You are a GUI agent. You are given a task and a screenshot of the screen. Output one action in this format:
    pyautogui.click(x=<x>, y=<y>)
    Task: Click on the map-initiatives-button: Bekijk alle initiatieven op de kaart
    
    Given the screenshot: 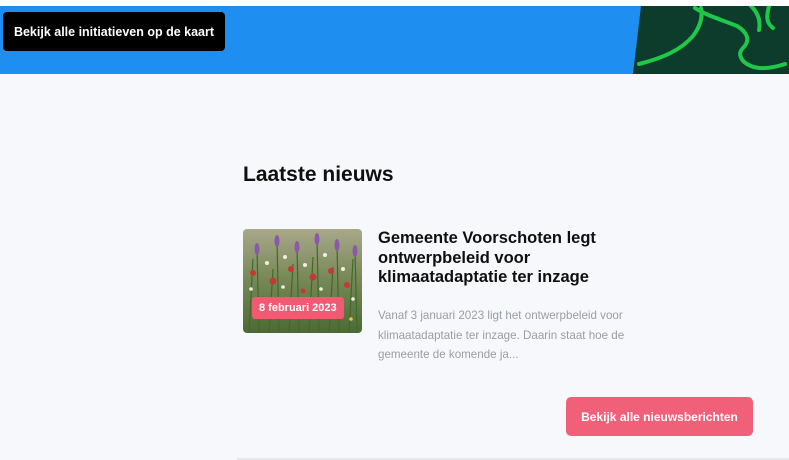 What is the action you would take?
    pyautogui.click(x=114, y=31)
    